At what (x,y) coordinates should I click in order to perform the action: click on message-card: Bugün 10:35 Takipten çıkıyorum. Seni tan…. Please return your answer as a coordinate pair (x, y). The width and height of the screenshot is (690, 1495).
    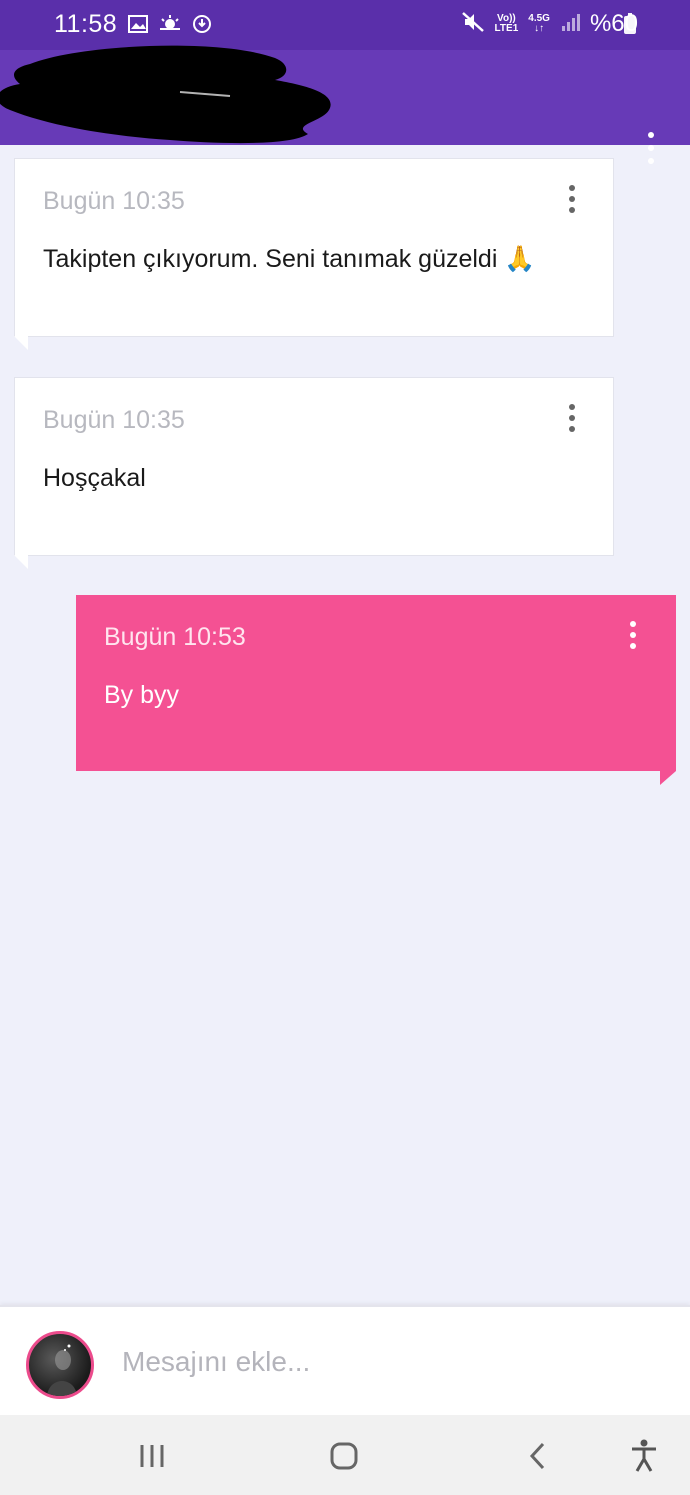
    Looking at the image, I should click on (314, 247).